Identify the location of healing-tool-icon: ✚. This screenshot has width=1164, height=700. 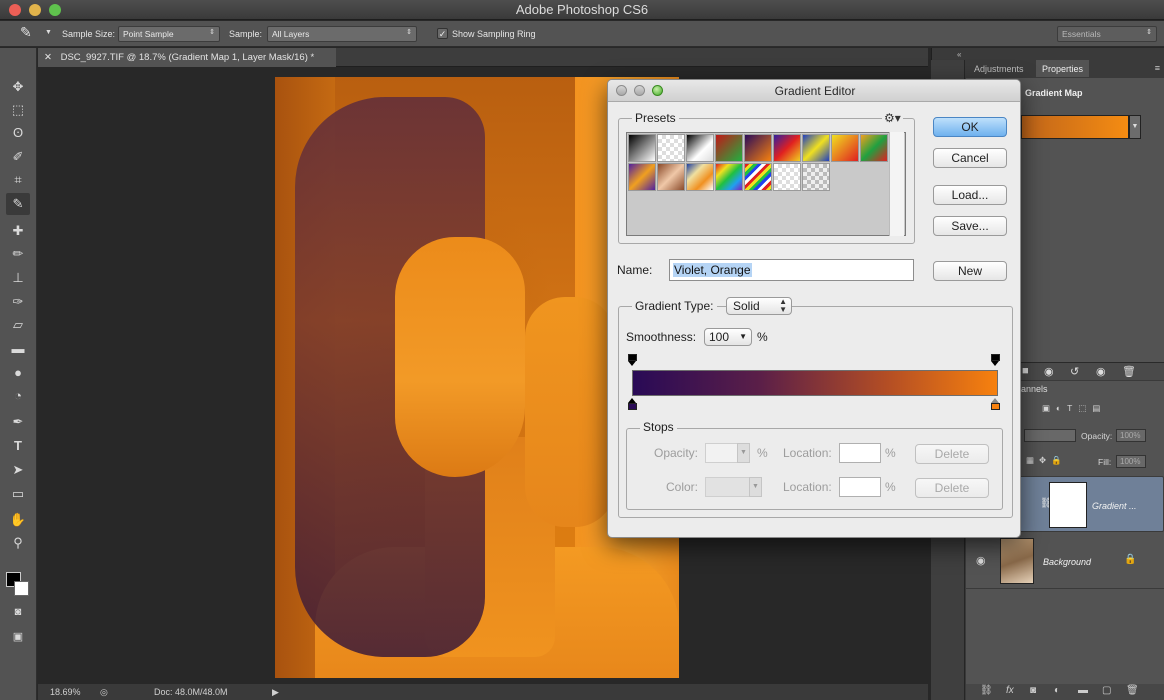
(18, 231).